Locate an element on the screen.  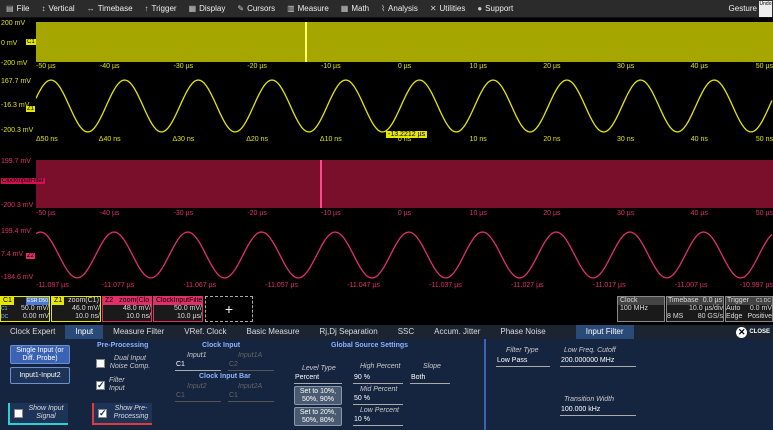
x-tick-label: -11.037 µs is located at coordinates (445, 285).